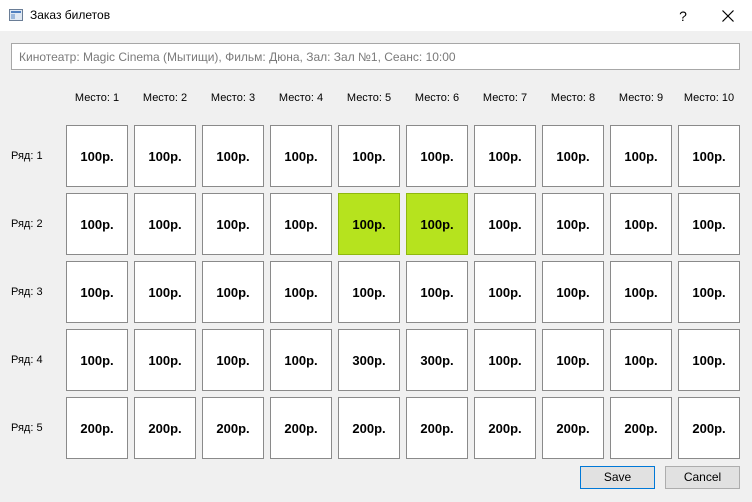  I want to click on close-icon, so click(728, 16).